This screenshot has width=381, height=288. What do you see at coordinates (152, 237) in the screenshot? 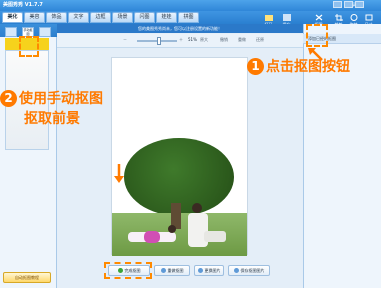
I see `girl-skirt` at bounding box center [152, 237].